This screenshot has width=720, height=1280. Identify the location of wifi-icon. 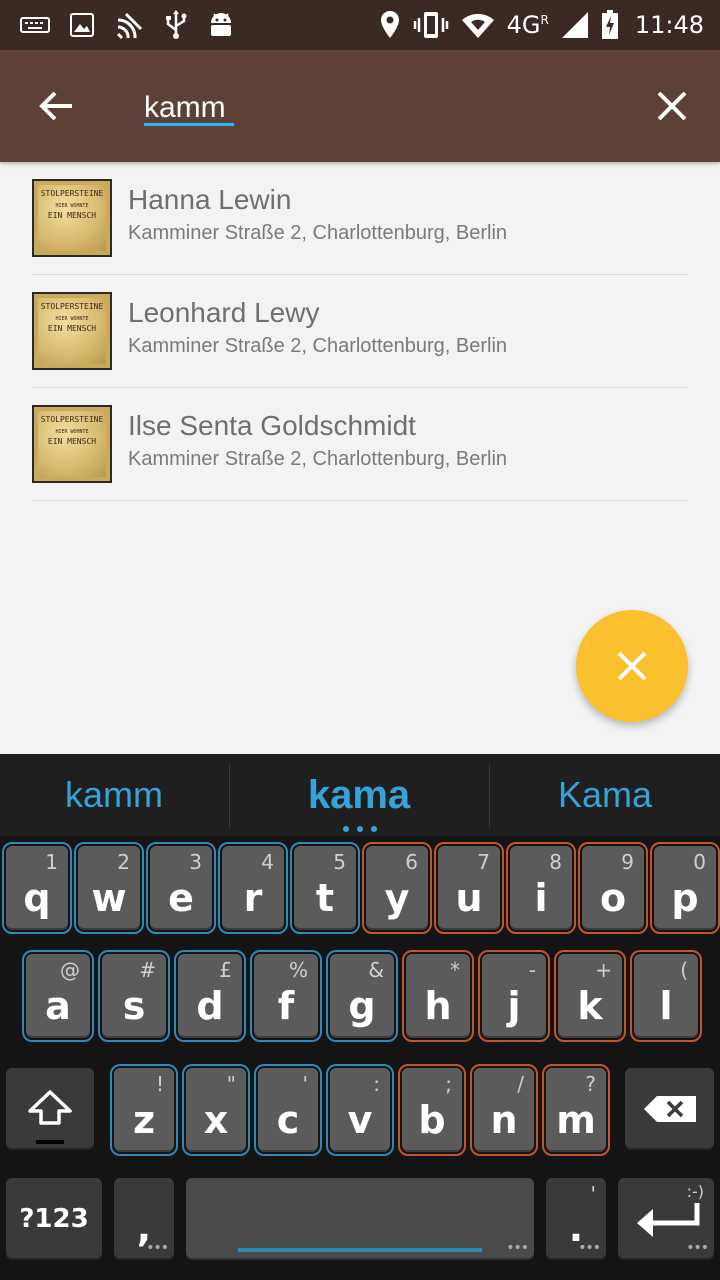
(477, 26).